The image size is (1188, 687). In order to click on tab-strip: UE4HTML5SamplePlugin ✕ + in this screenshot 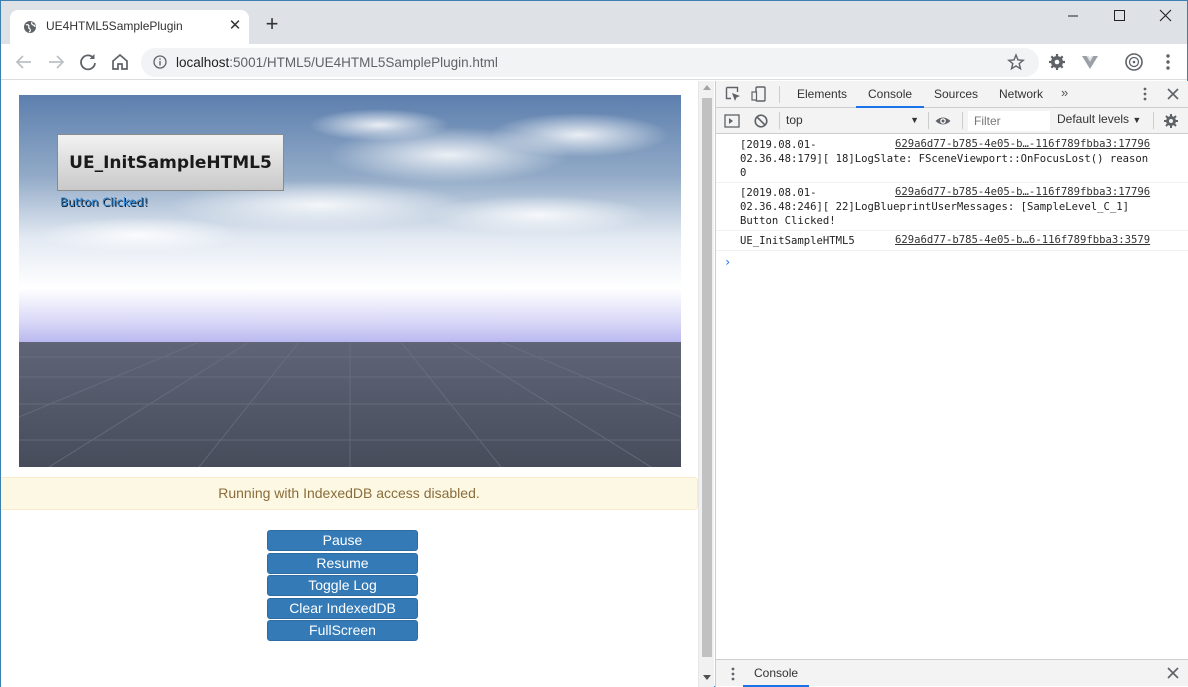, I will do `click(594, 22)`.